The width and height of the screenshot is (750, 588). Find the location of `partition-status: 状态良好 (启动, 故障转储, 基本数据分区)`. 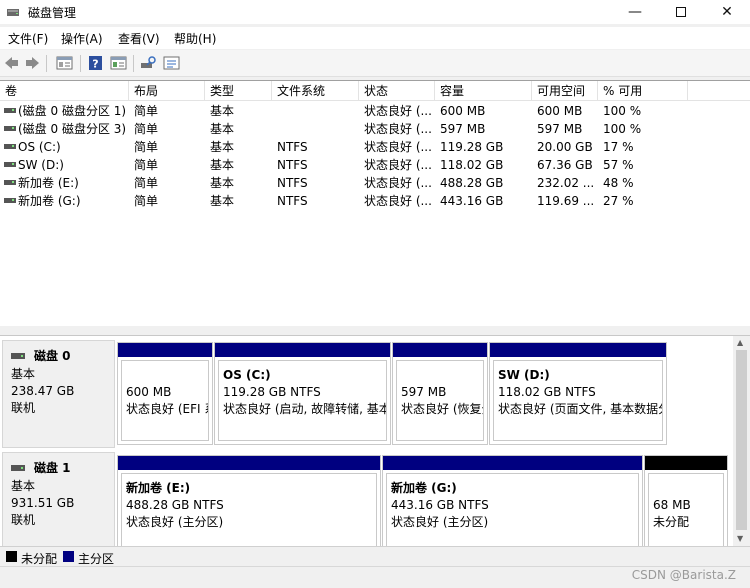

partition-status: 状态良好 (启动, 故障转储, 基本数据分区) is located at coordinates (304, 409).